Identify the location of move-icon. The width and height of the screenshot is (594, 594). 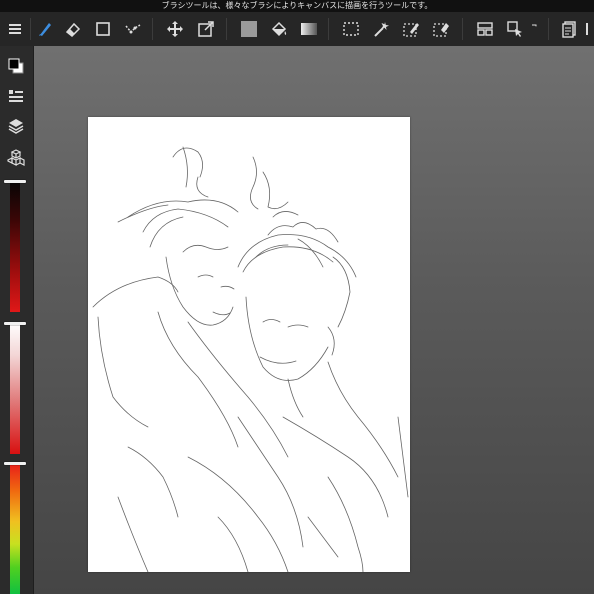
(175, 29).